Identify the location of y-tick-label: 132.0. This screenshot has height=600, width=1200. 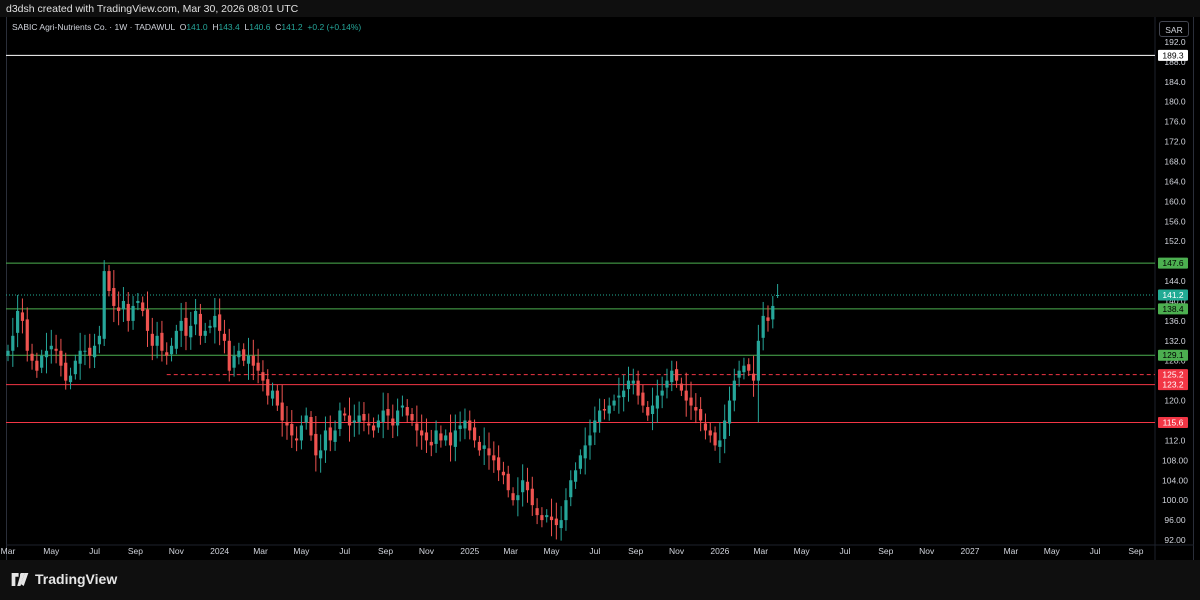
(1175, 341).